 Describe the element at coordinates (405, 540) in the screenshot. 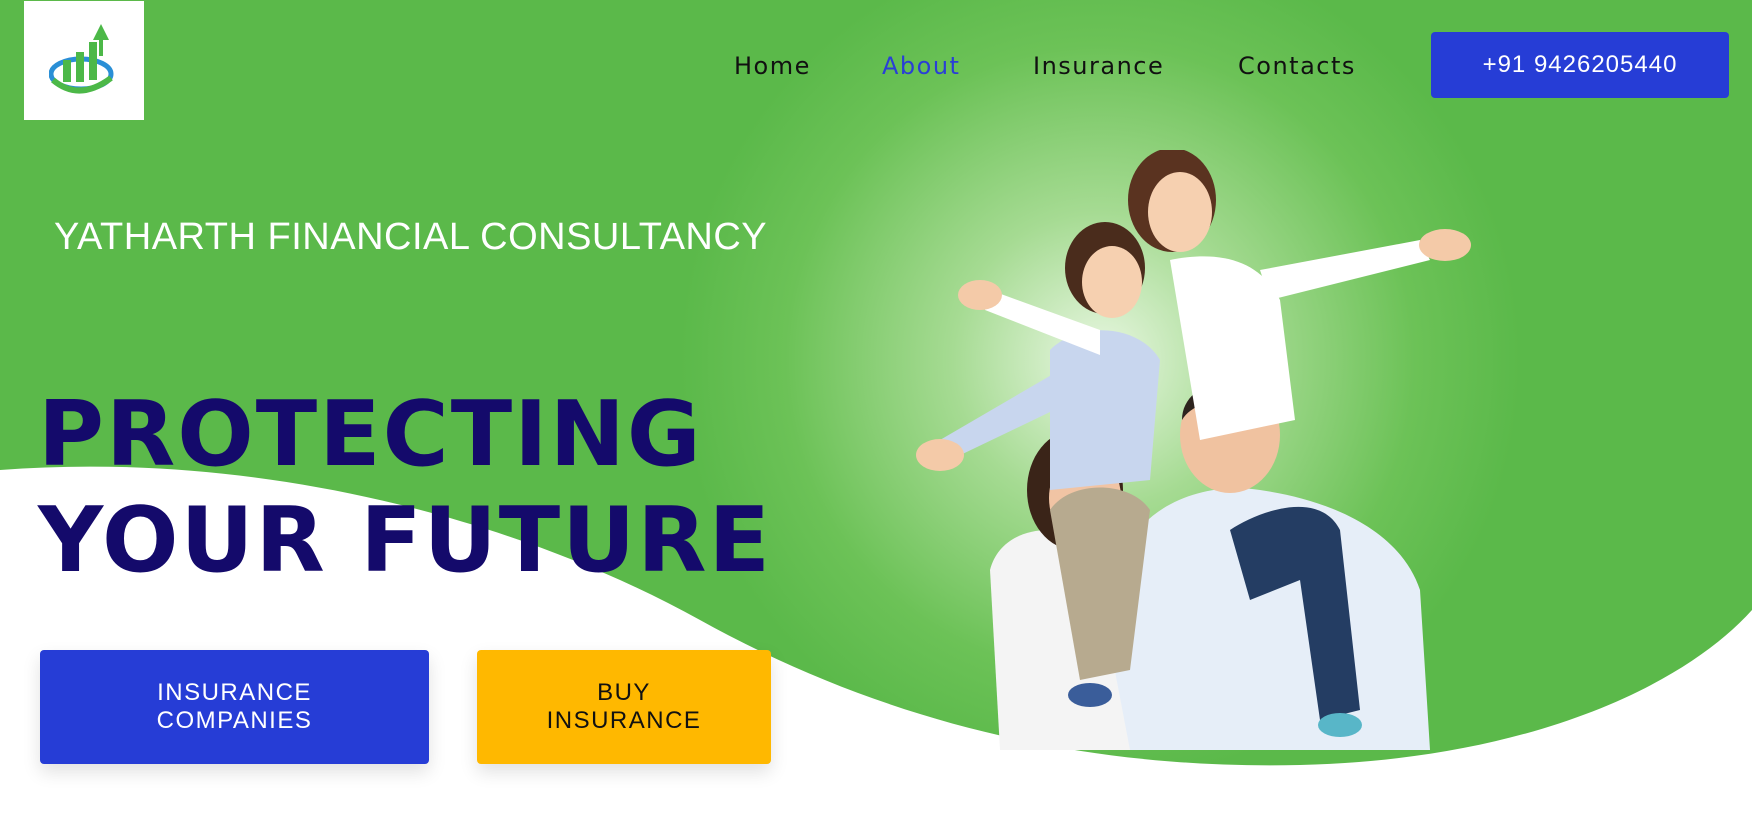

I see `headline-line-2: YOUR FUTURE` at that location.